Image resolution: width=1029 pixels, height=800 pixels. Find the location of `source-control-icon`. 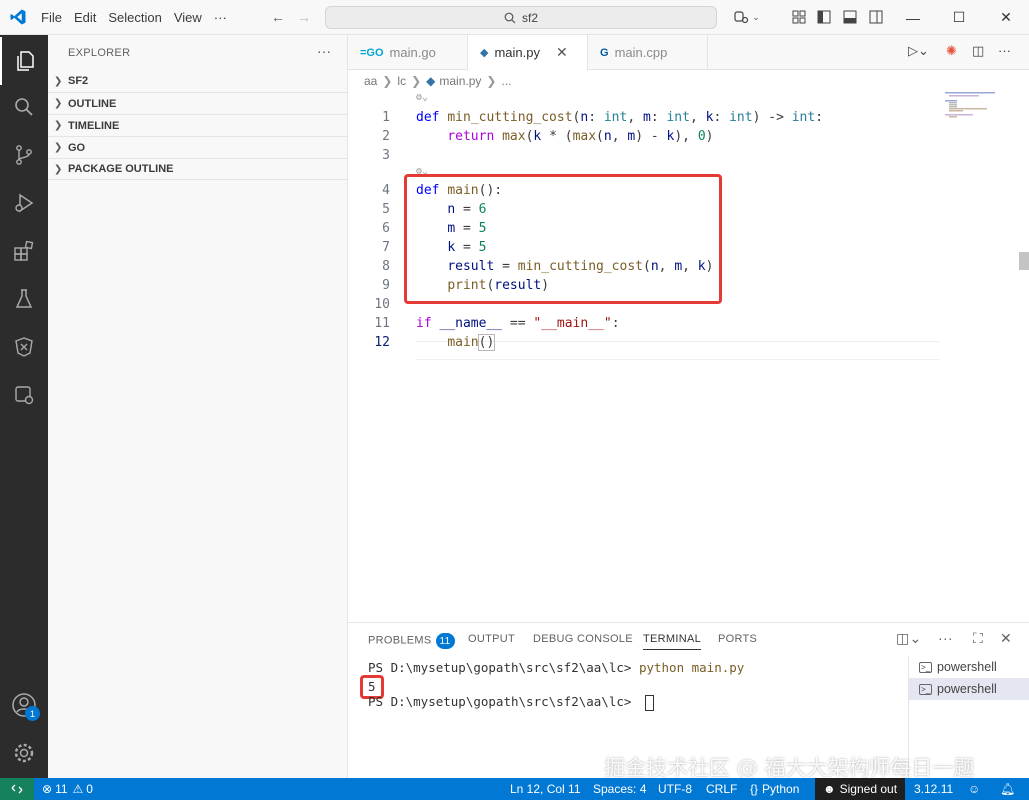

source-control-icon is located at coordinates (24, 155).